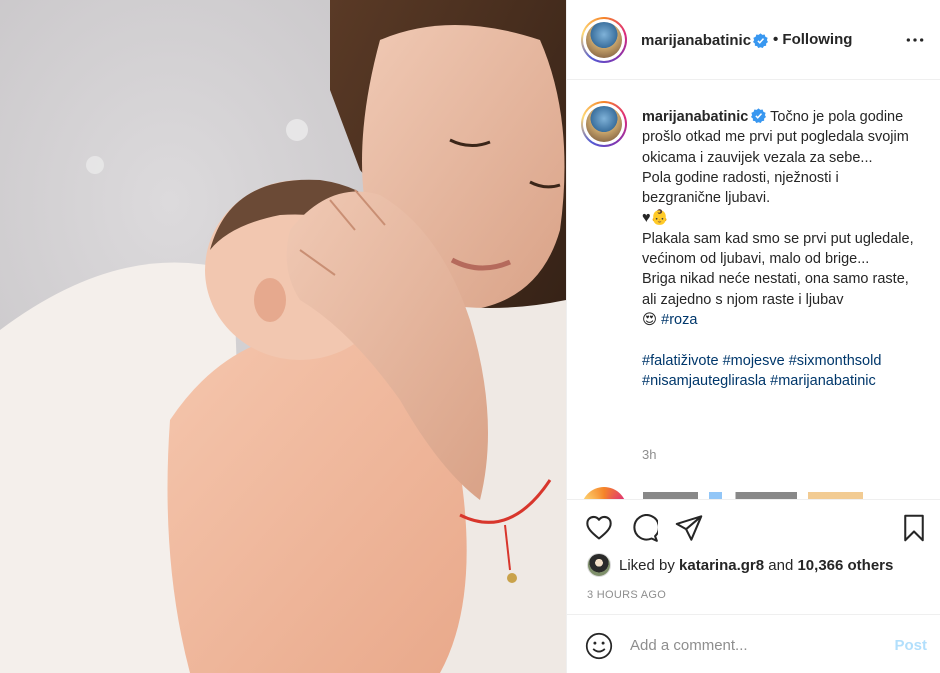 This screenshot has width=940, height=673. What do you see at coordinates (754, 361) in the screenshot?
I see `hashtag-link: #mojesve` at bounding box center [754, 361].